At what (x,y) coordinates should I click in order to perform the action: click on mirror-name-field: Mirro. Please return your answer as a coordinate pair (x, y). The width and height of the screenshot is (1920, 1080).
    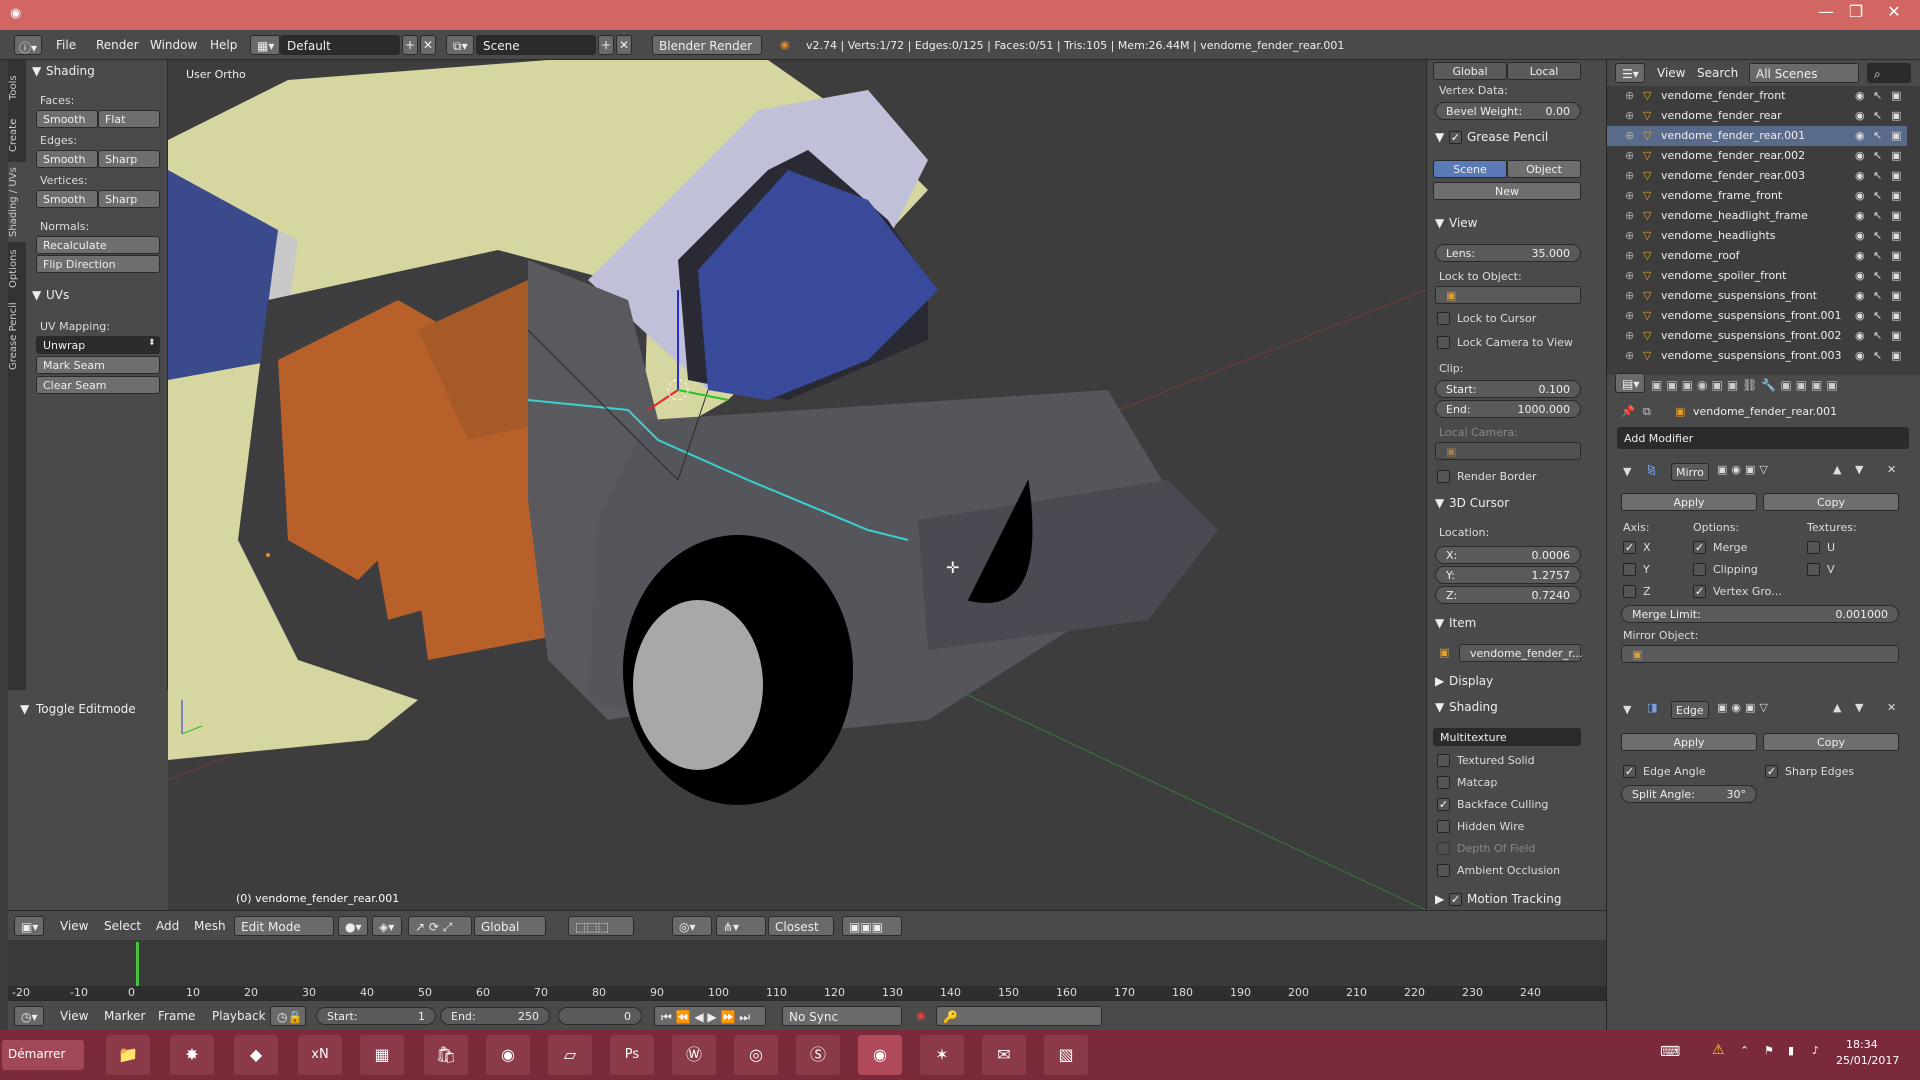
    Looking at the image, I should click on (1690, 472).